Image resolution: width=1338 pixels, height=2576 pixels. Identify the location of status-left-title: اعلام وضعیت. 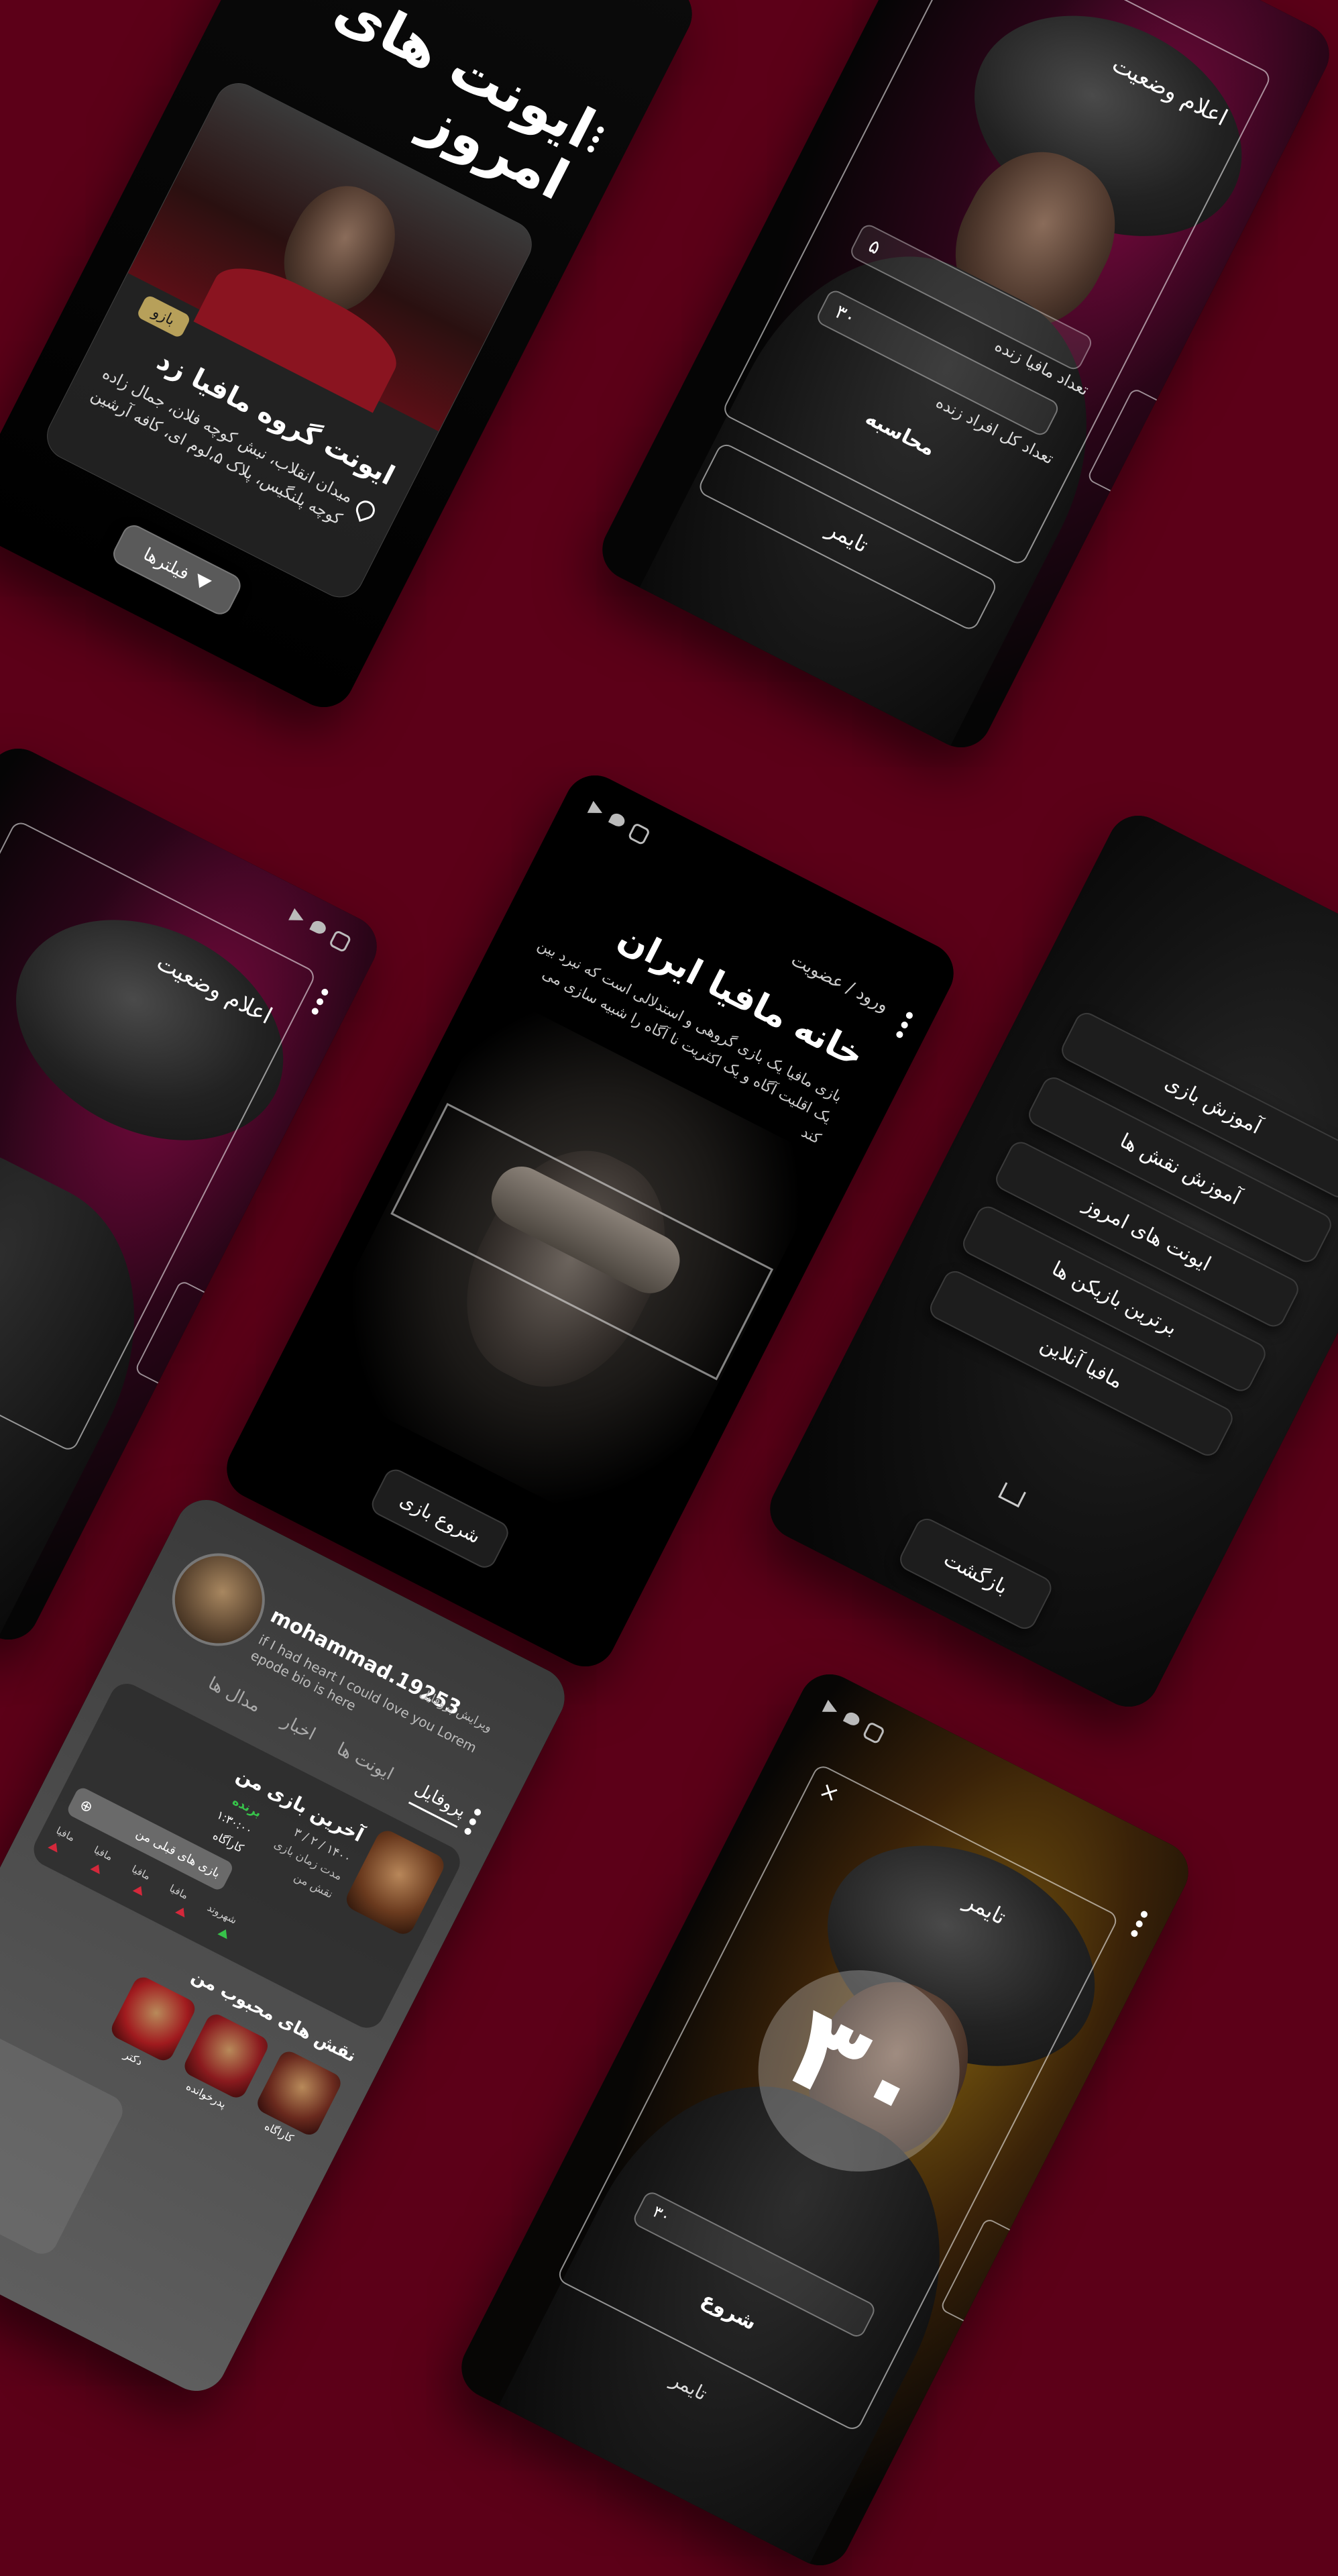
(214, 989).